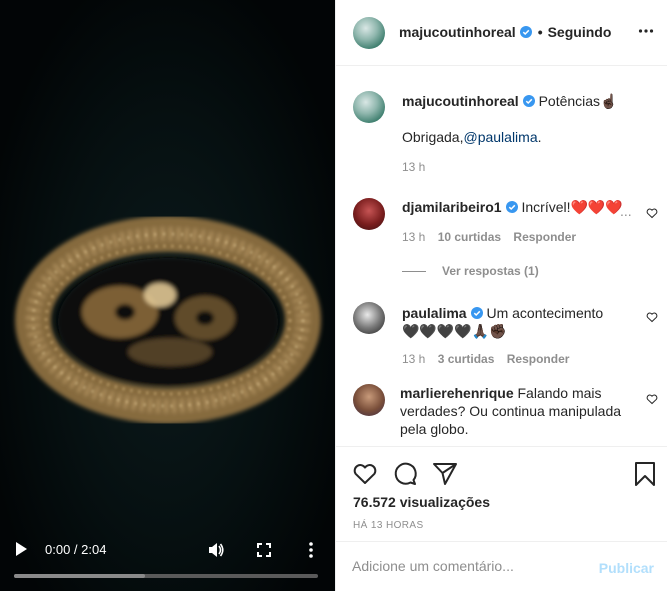  I want to click on post-actions: 76.572 visualizações HÁ 13 HORAS, so click(501, 493).